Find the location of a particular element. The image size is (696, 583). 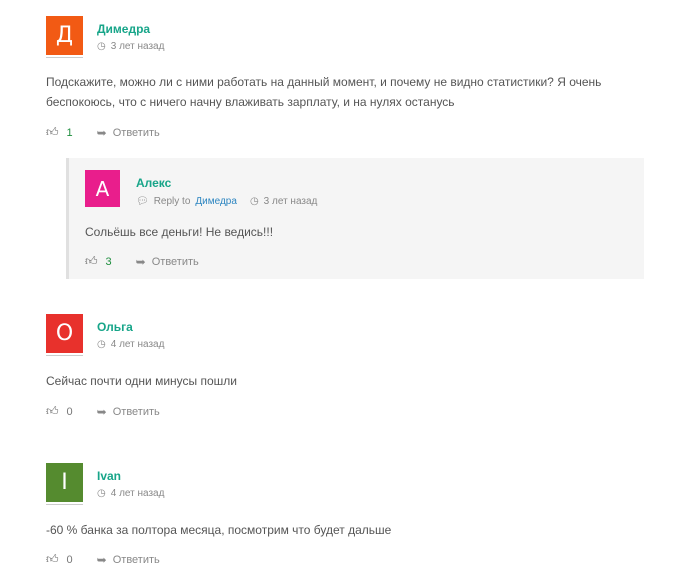

comment-author: Алекс is located at coordinates (153, 183).